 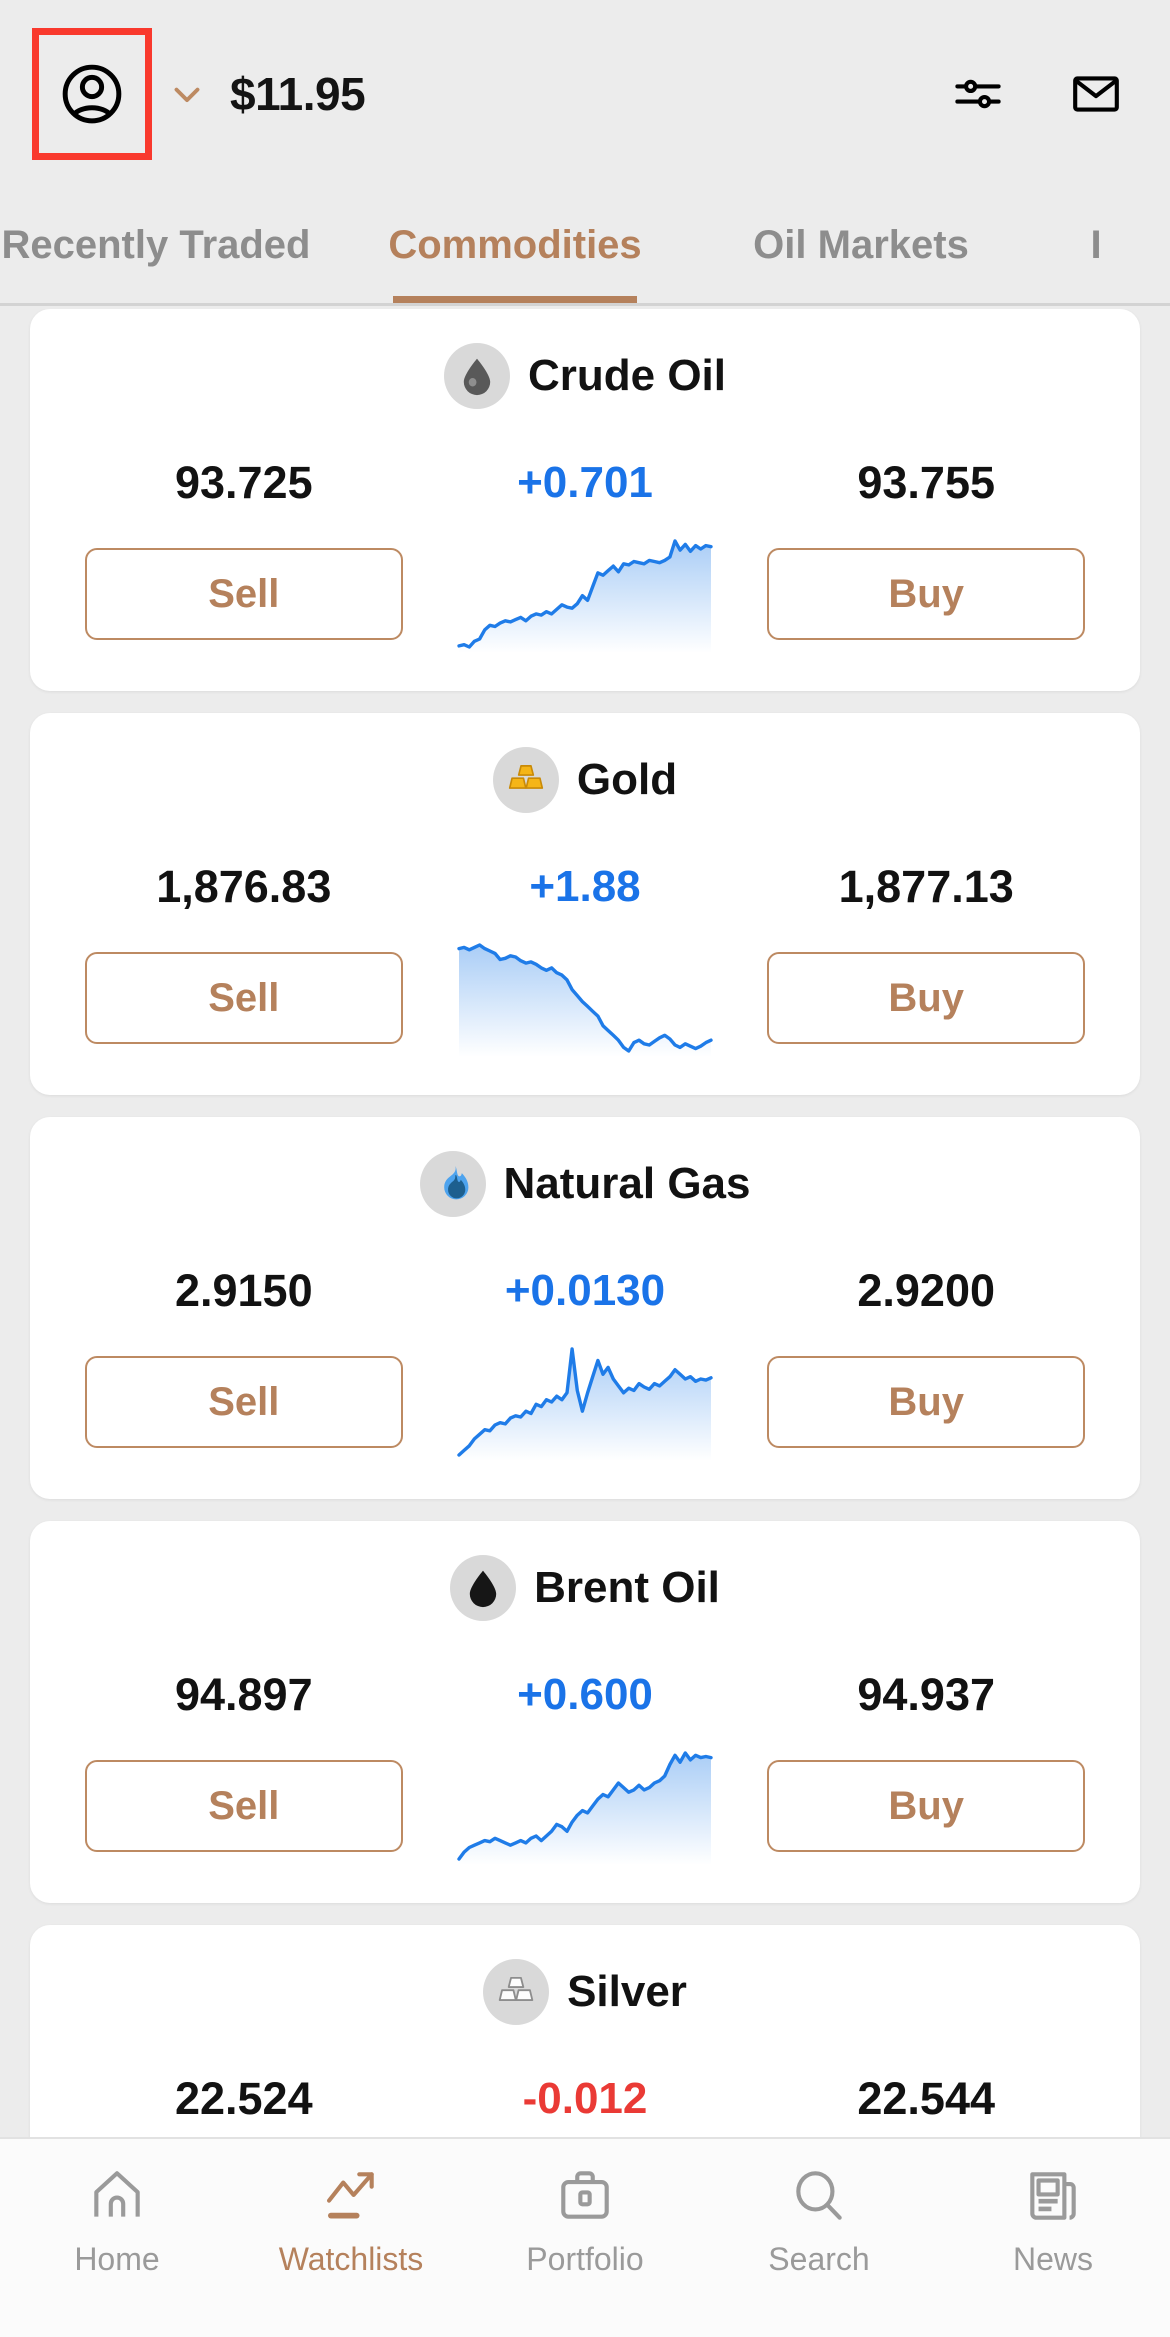 What do you see at coordinates (452, 1184) in the screenshot?
I see `flame-icon` at bounding box center [452, 1184].